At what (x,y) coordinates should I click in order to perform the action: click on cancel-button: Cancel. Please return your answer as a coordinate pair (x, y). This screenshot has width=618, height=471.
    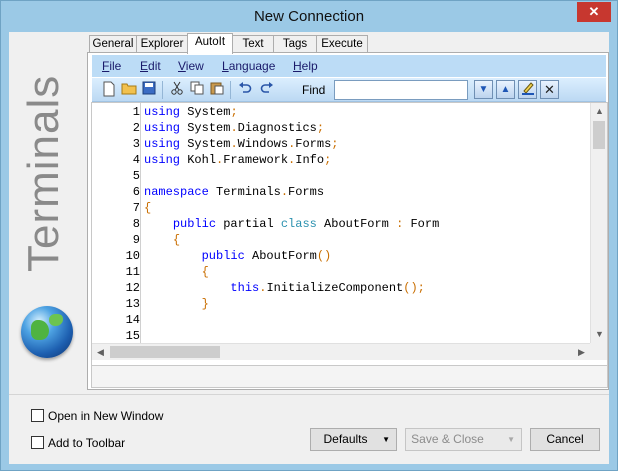
    Looking at the image, I should click on (565, 439).